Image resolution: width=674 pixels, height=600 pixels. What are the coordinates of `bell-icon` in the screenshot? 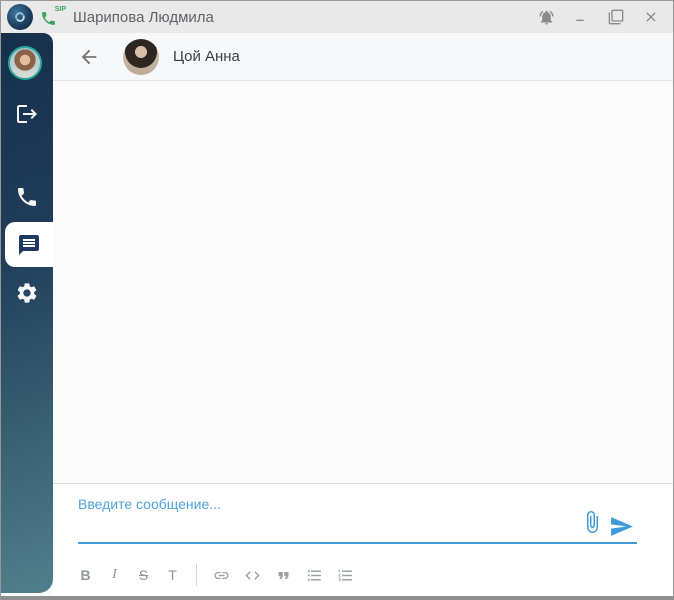 It's located at (546, 17).